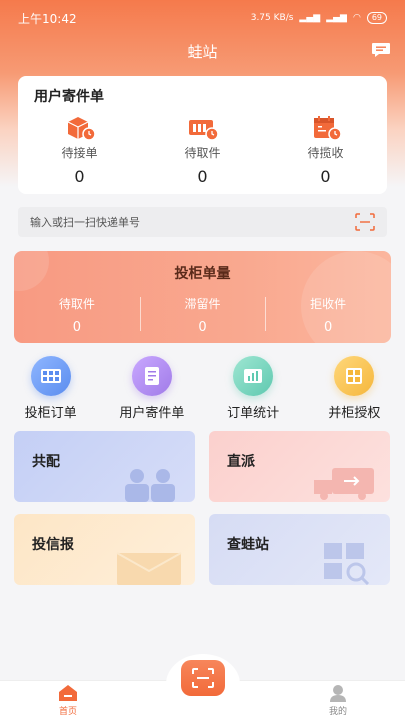 The image size is (405, 720). I want to click on delivery-truck-icon, so click(344, 484).